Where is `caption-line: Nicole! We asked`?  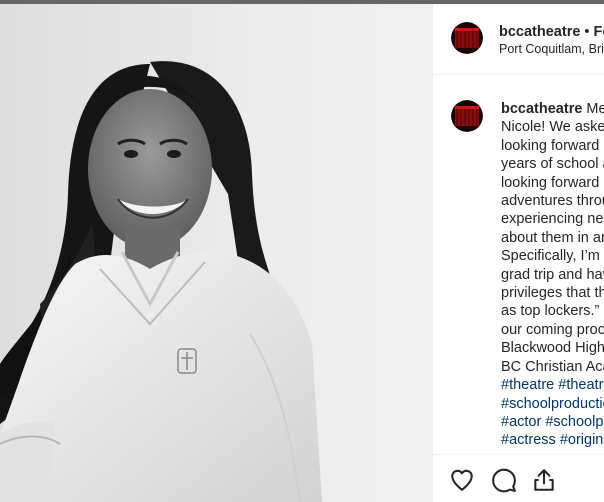
caption-line: Nicole! We asked is located at coordinates (552, 127).